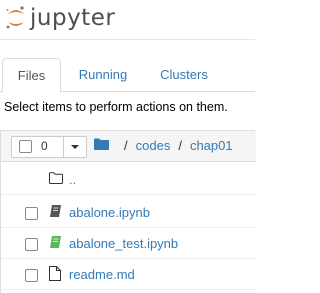 The image size is (320, 293). I want to click on select-all-button: 0, so click(38, 147).